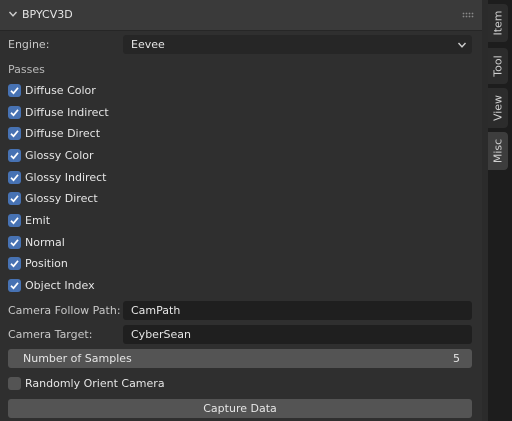 Image resolution: width=512 pixels, height=421 pixels. Describe the element at coordinates (50, 334) in the screenshot. I see `camera-target-label: Camera Target:` at that location.